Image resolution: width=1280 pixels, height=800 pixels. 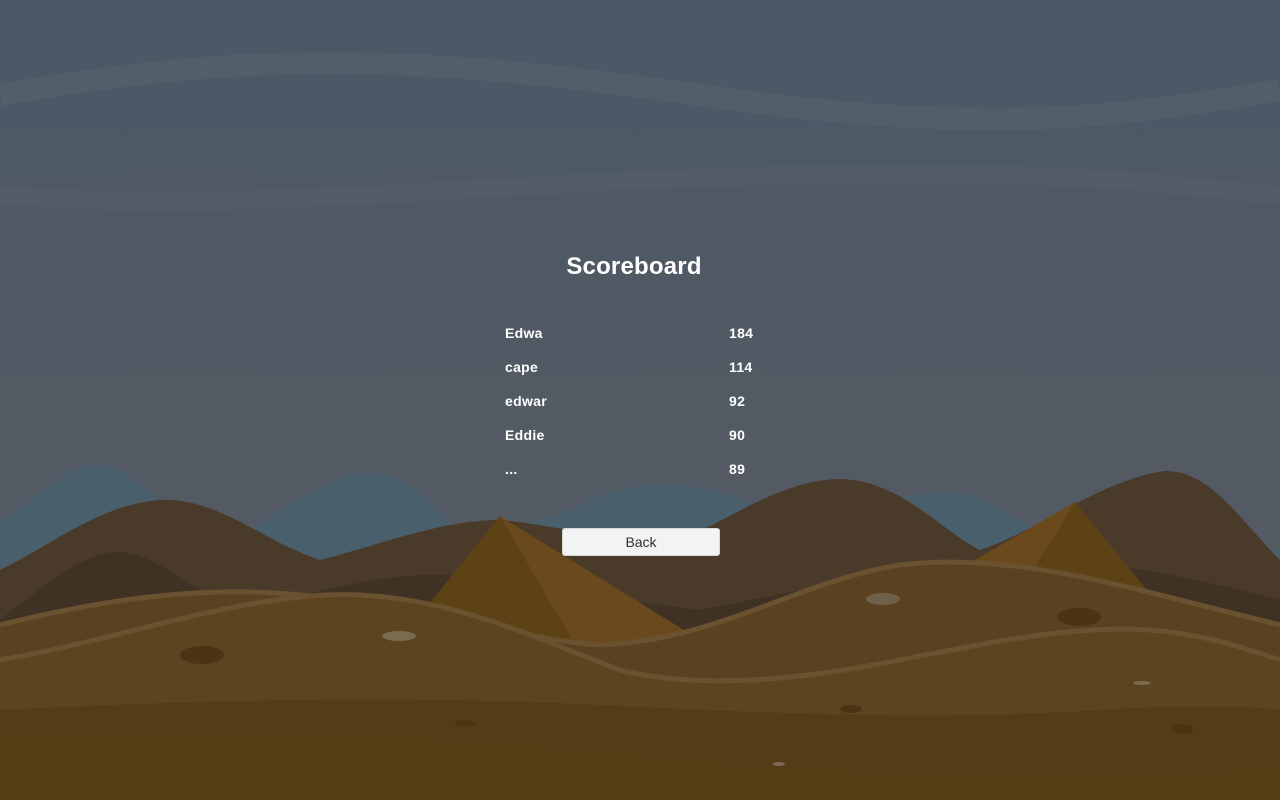 What do you see at coordinates (645, 376) in the screenshot?
I see `score-row: cape 114` at bounding box center [645, 376].